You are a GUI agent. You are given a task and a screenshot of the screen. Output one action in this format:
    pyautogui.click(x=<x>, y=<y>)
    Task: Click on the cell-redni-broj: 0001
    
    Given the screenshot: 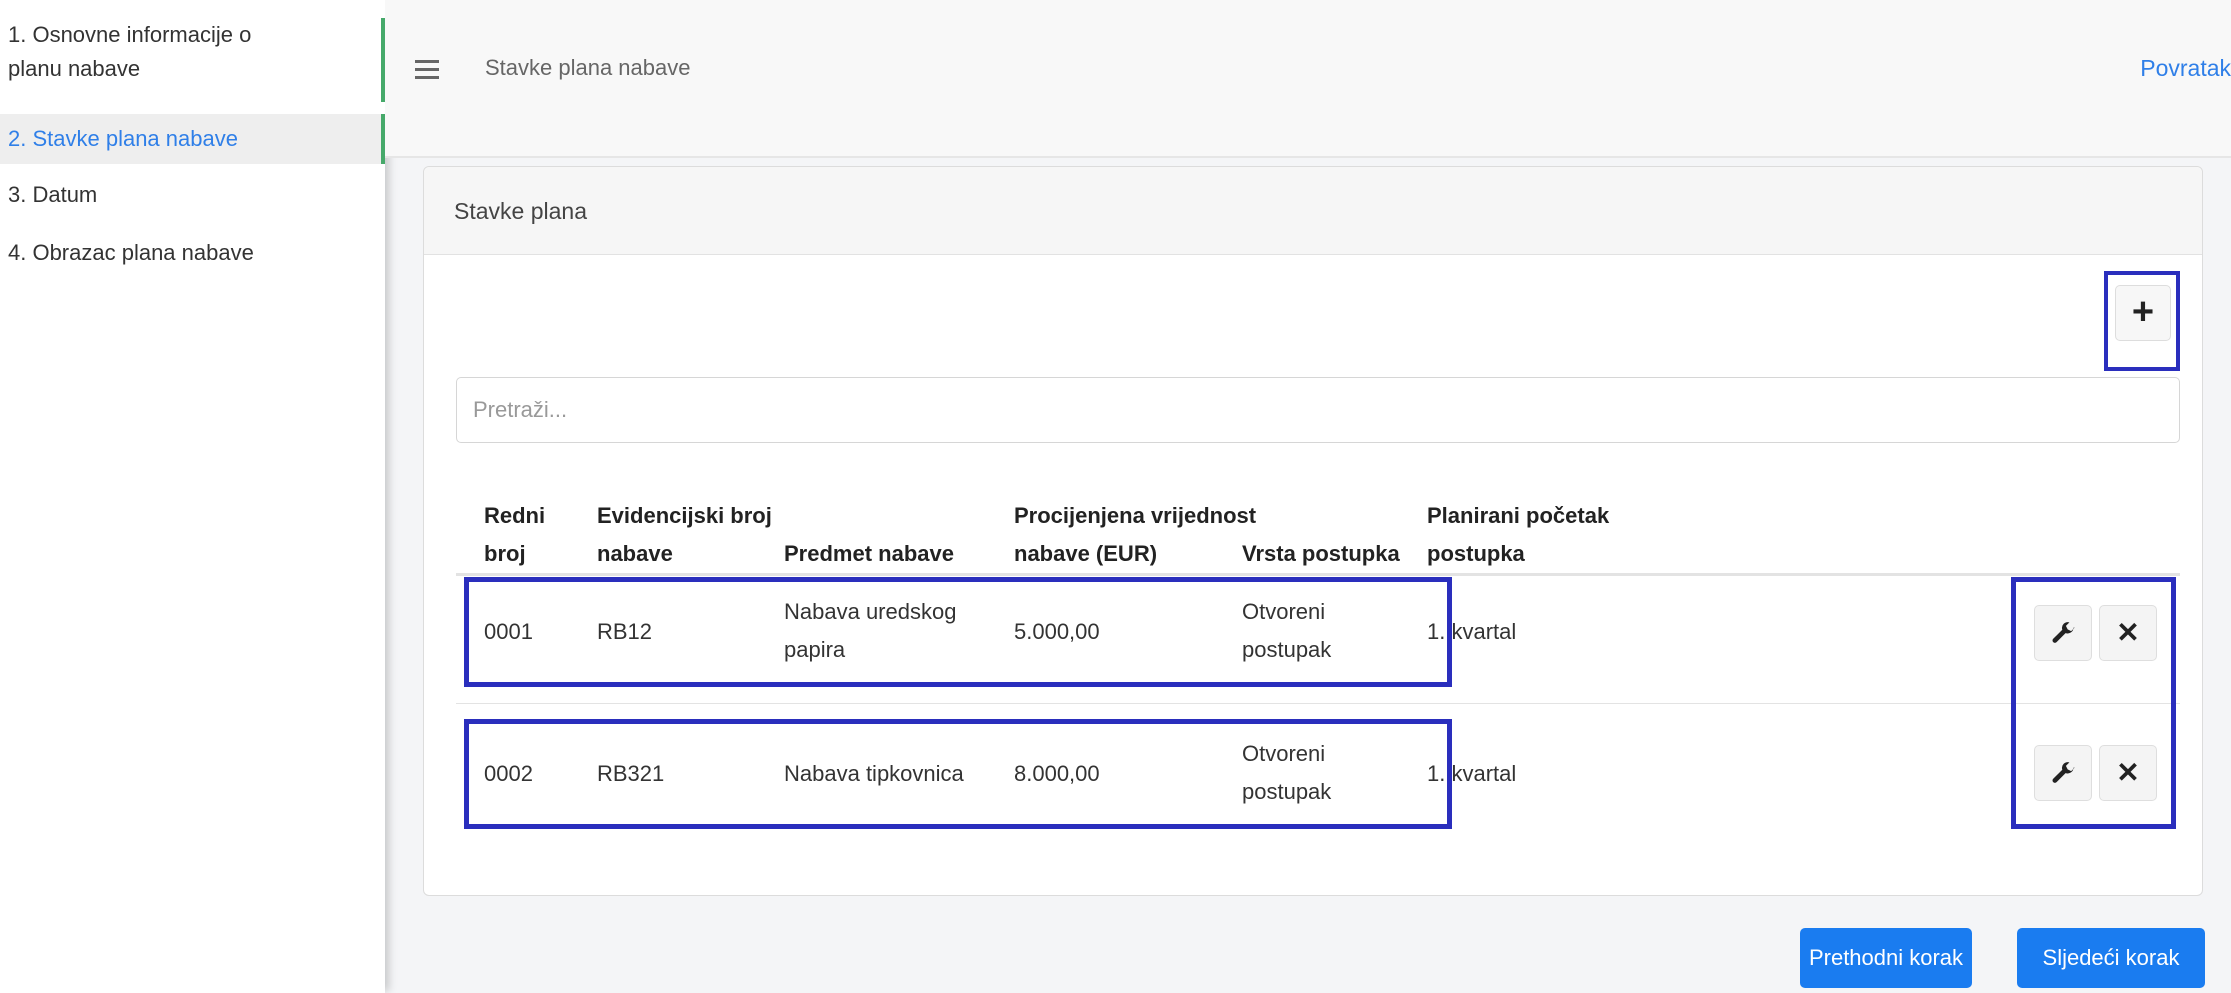 What is the action you would take?
    pyautogui.click(x=508, y=631)
    